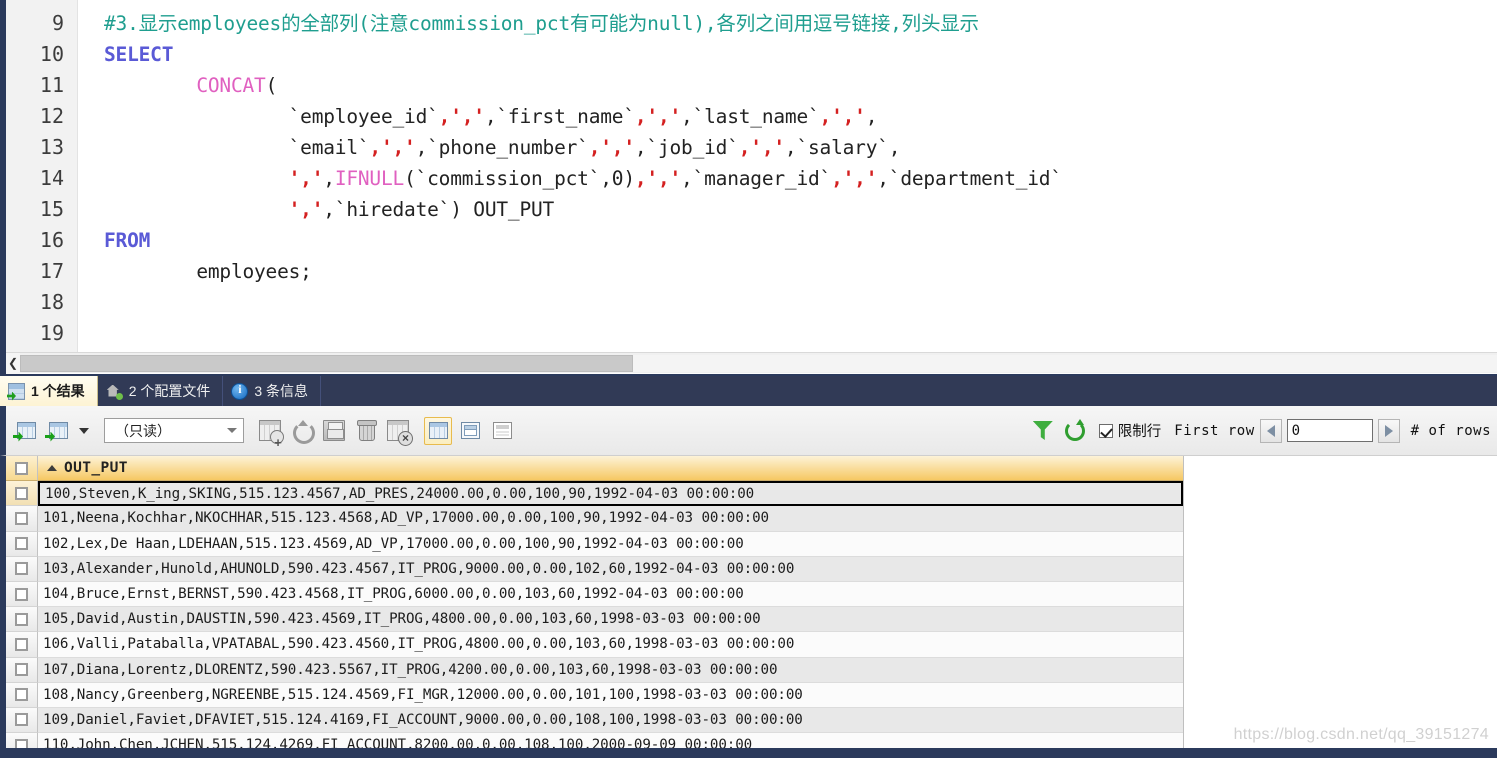 This screenshot has width=1497, height=758. Describe the element at coordinates (334, 431) in the screenshot. I see `save-icon` at that location.